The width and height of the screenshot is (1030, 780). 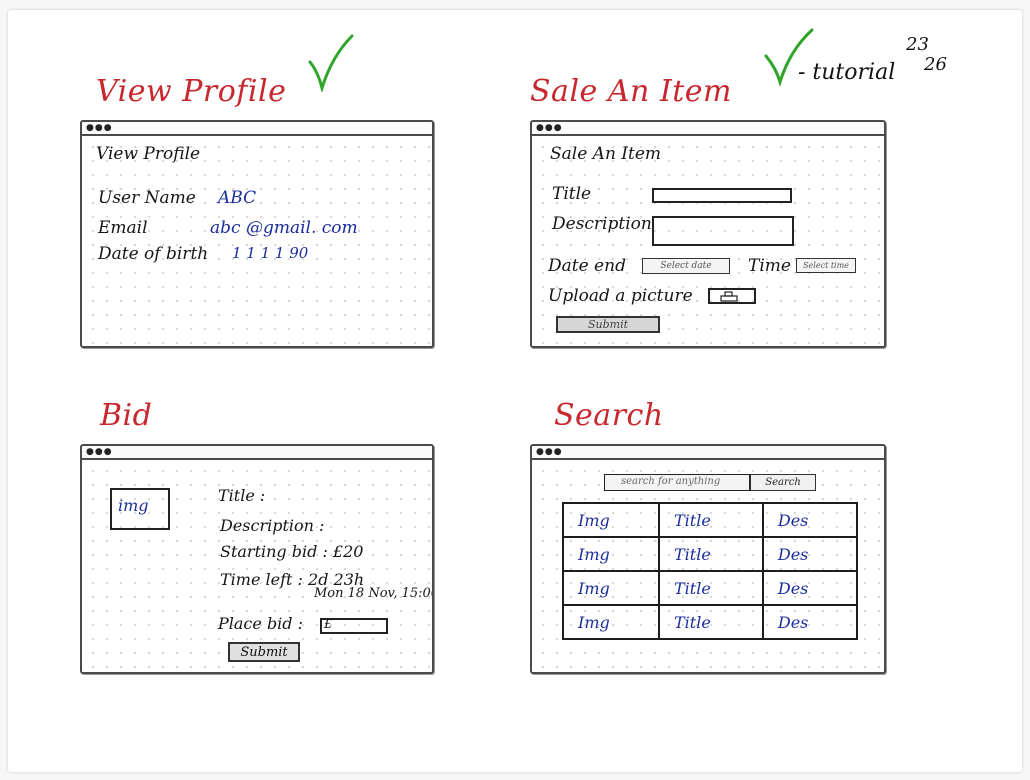 I want to click on view-profile-heading: View Profile, so click(x=191, y=91).